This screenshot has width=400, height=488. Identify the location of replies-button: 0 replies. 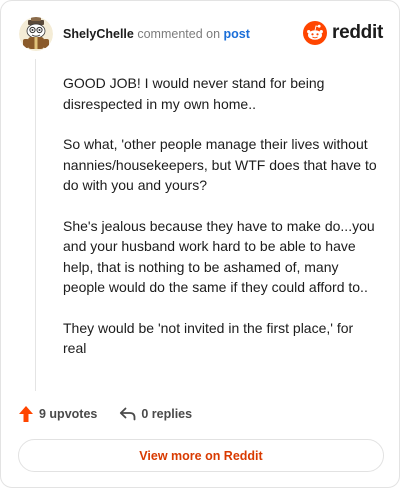
(155, 414).